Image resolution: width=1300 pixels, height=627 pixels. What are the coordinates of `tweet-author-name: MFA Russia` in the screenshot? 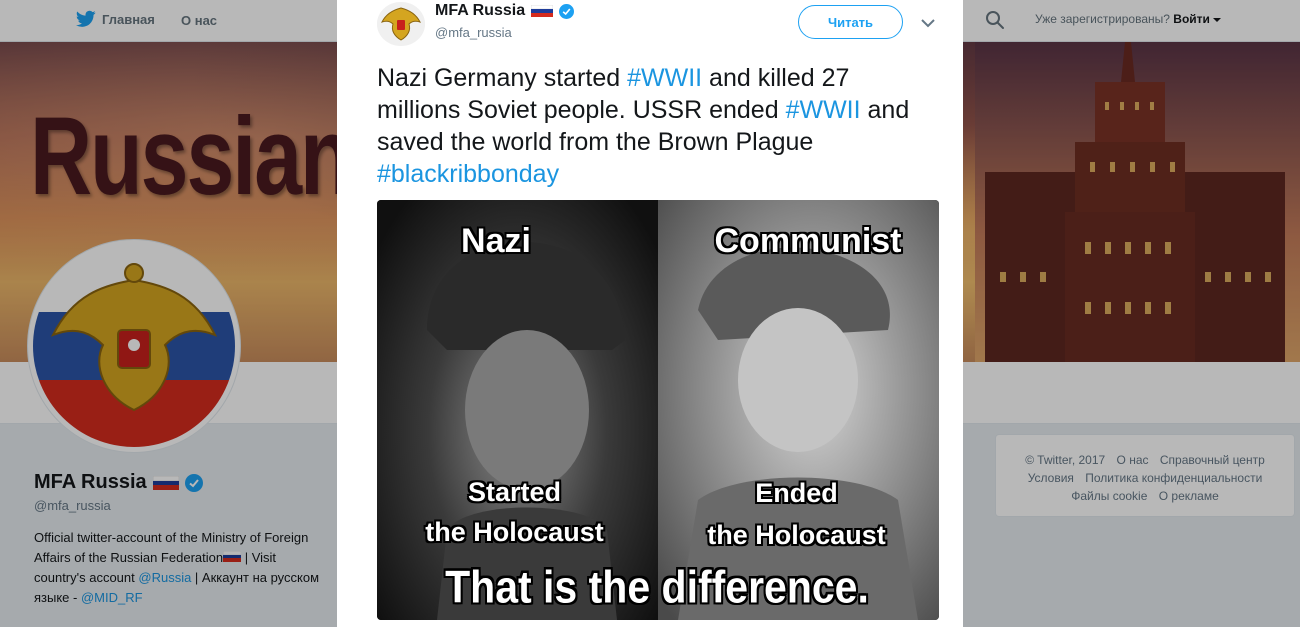 It's located at (505, 11).